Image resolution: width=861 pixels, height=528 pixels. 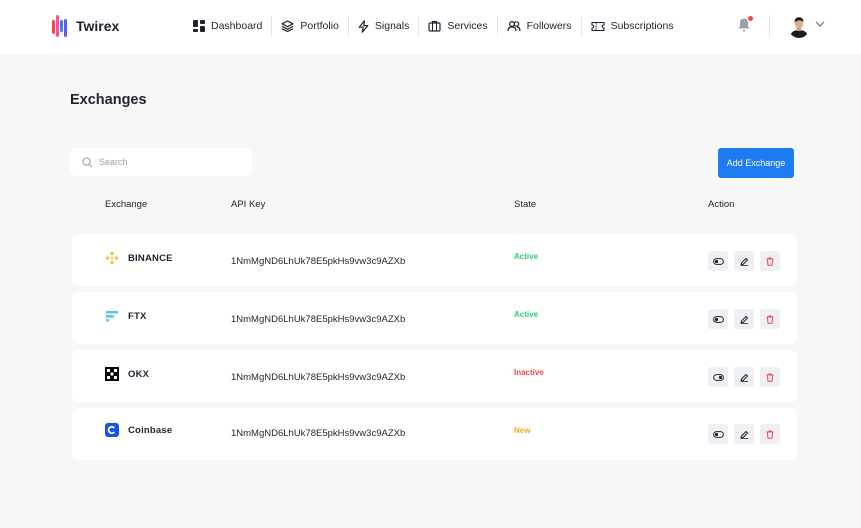 What do you see at coordinates (820, 24) in the screenshot?
I see `chevron-down-icon` at bounding box center [820, 24].